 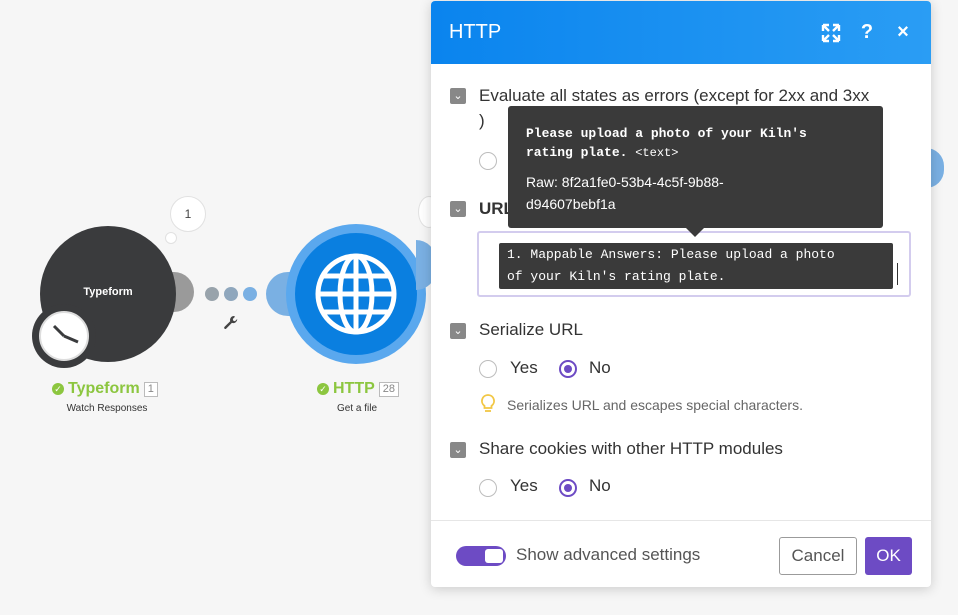 What do you see at coordinates (600, 368) in the screenshot?
I see `serialize-no-label: No` at bounding box center [600, 368].